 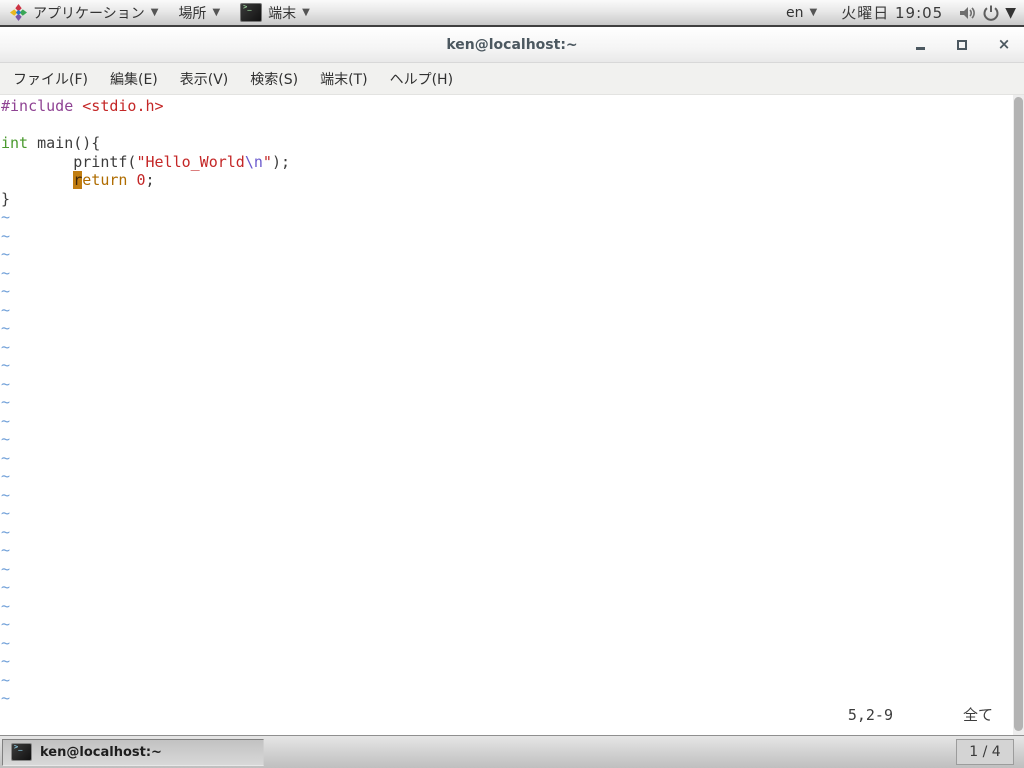 I want to click on vim-scroll-position: 全て, so click(x=977, y=715).